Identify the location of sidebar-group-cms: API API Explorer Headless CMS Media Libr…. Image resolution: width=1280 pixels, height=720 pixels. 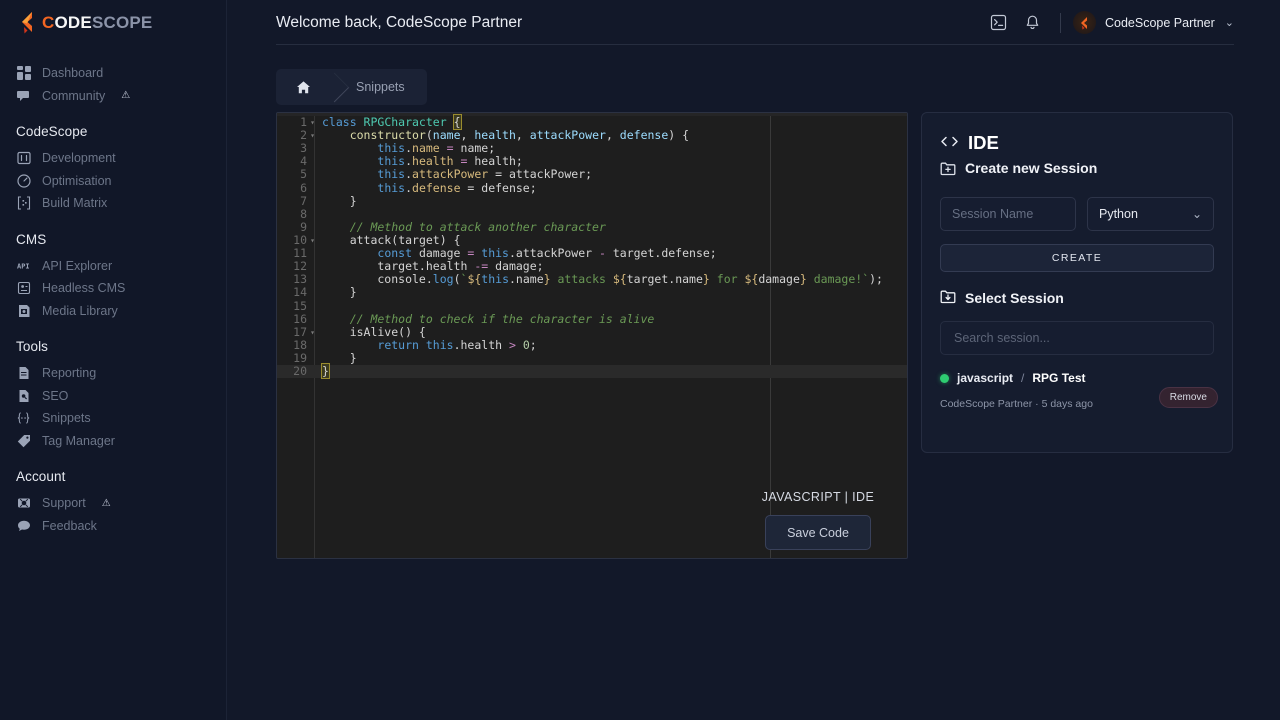
(113, 289).